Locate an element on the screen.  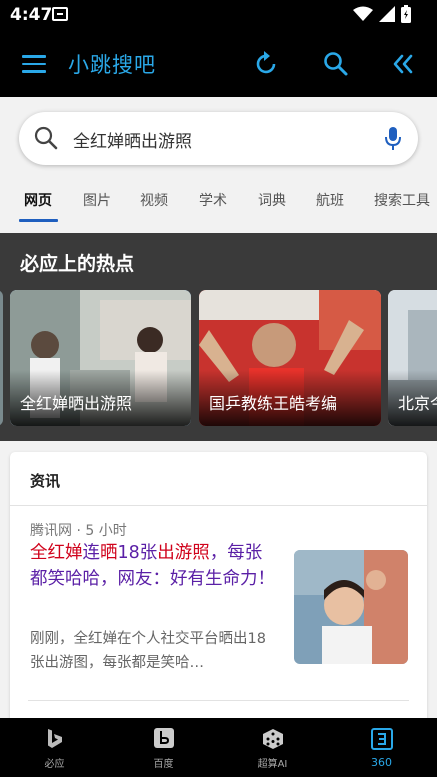
trending-card-partial: 北京今 is located at coordinates (412, 358).